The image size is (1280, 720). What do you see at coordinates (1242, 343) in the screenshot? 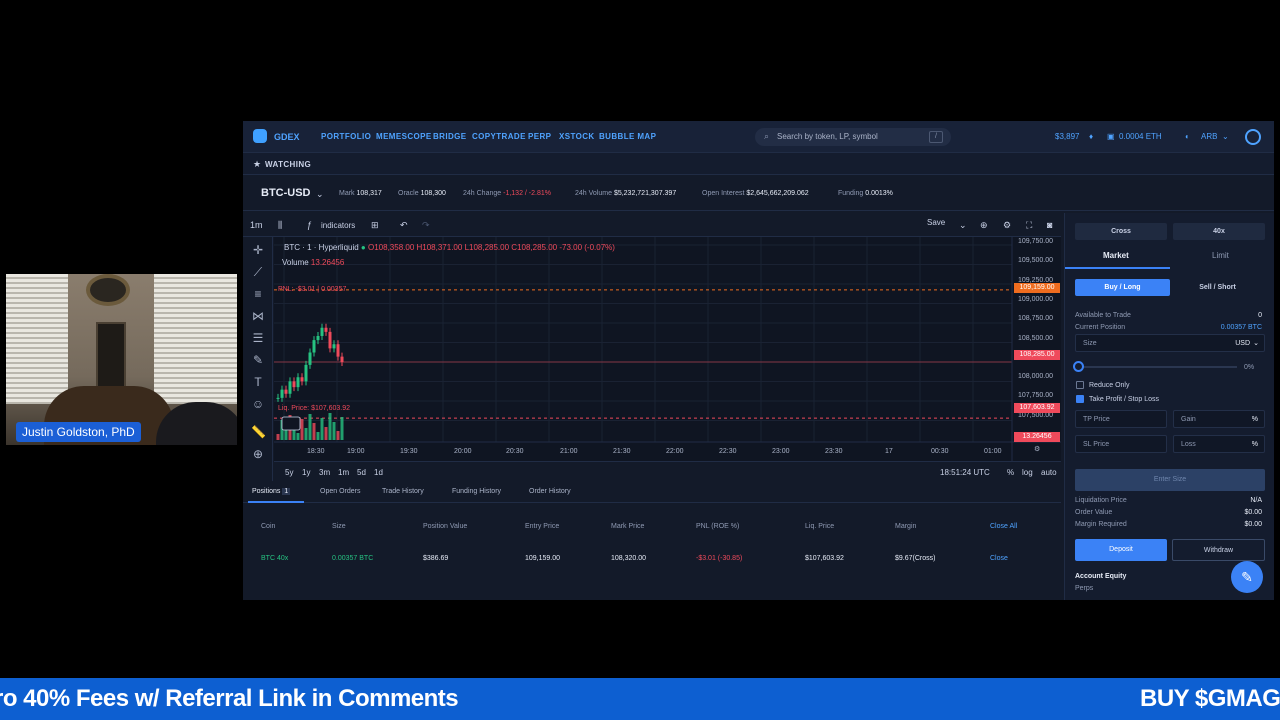
I see `size-unit-selector: USD` at bounding box center [1242, 343].